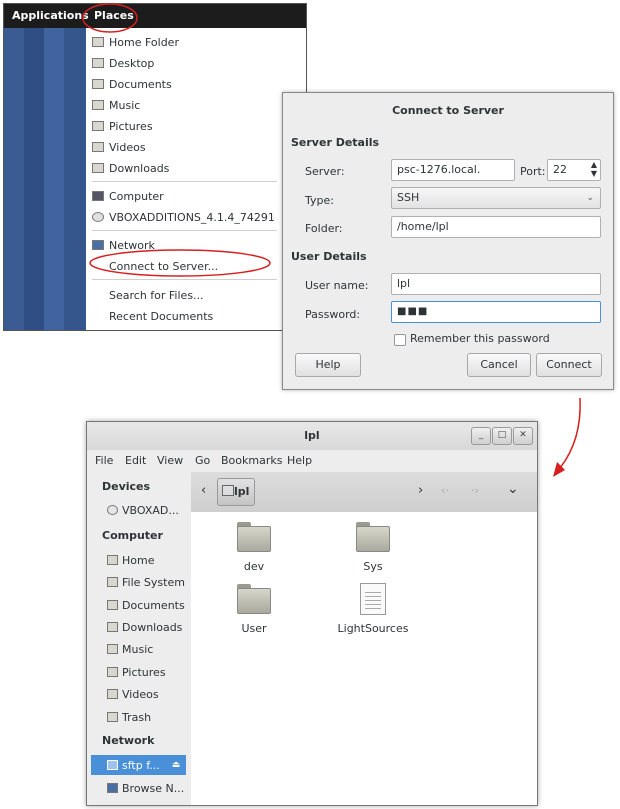 The image size is (620, 809). Describe the element at coordinates (110, 18) in the screenshot. I see `places-highlight-ellipse` at that location.